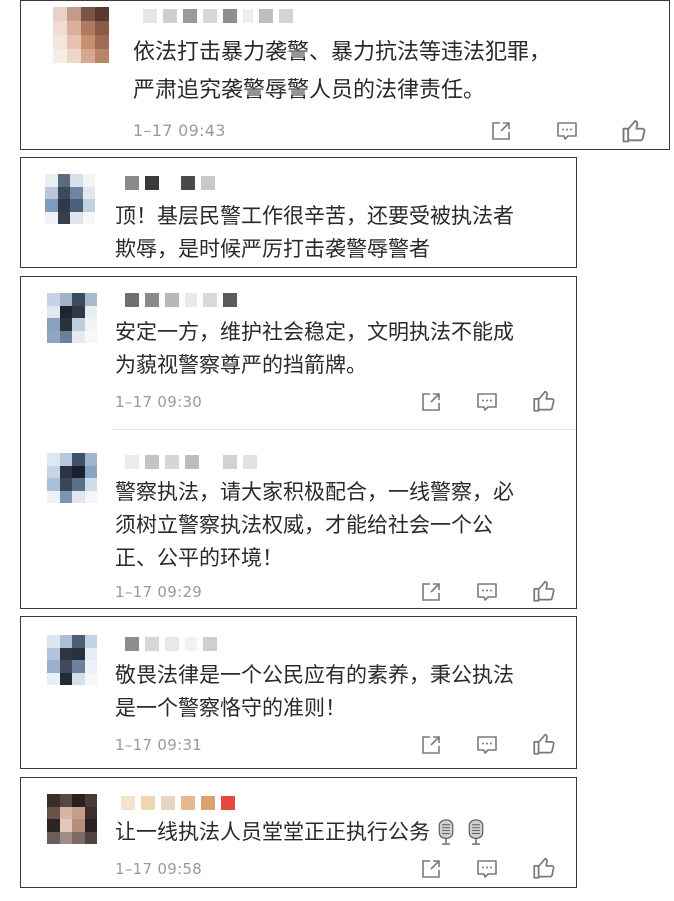 This screenshot has height=901, width=674. Describe the element at coordinates (344, 429) in the screenshot. I see `divider` at that location.